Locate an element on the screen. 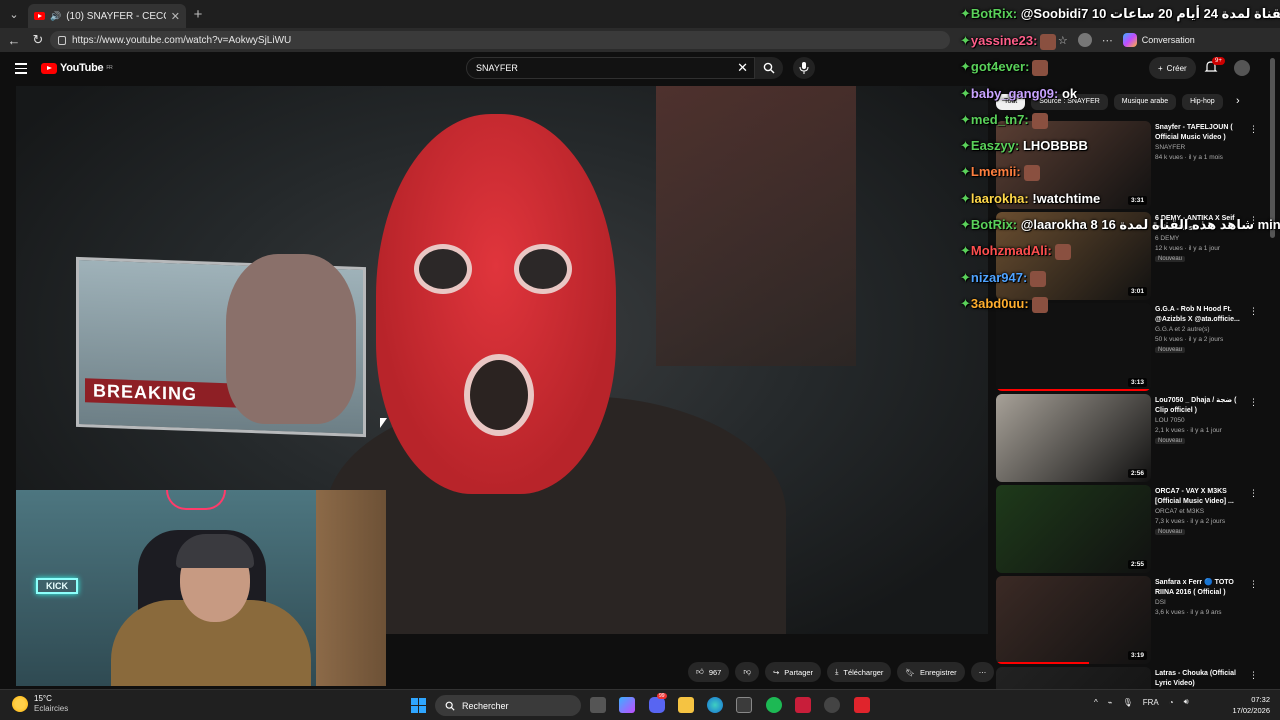  bookmark-icon: 🔖︎ is located at coordinates (910, 672).